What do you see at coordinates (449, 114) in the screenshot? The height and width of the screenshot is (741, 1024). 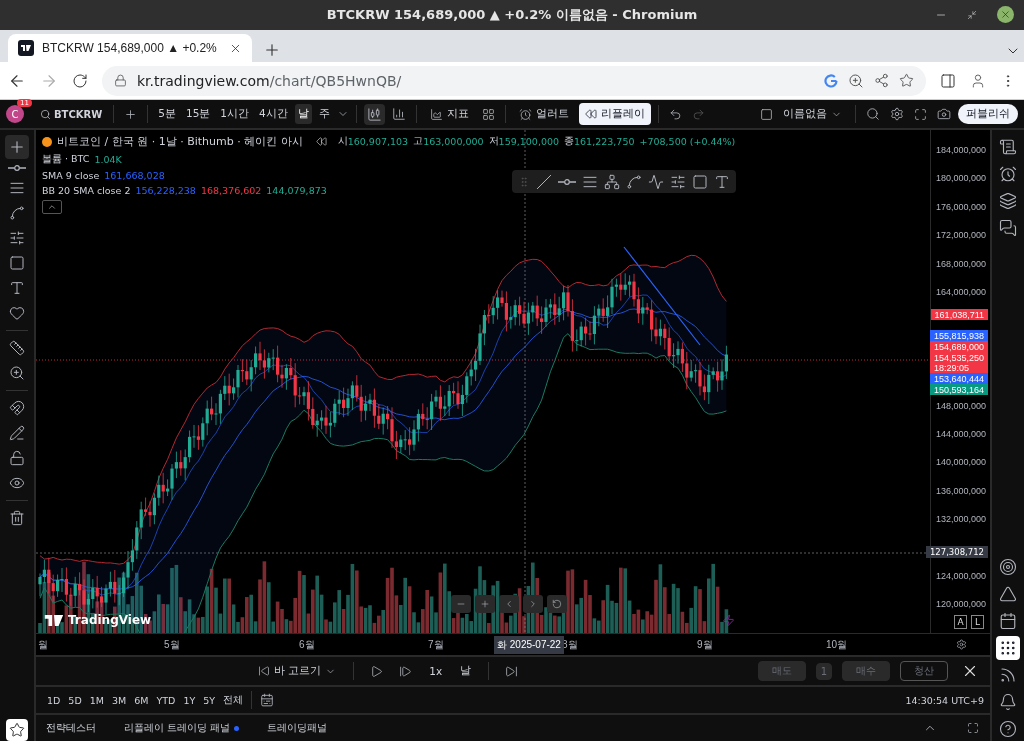 I see `indicators-button: 지표` at bounding box center [449, 114].